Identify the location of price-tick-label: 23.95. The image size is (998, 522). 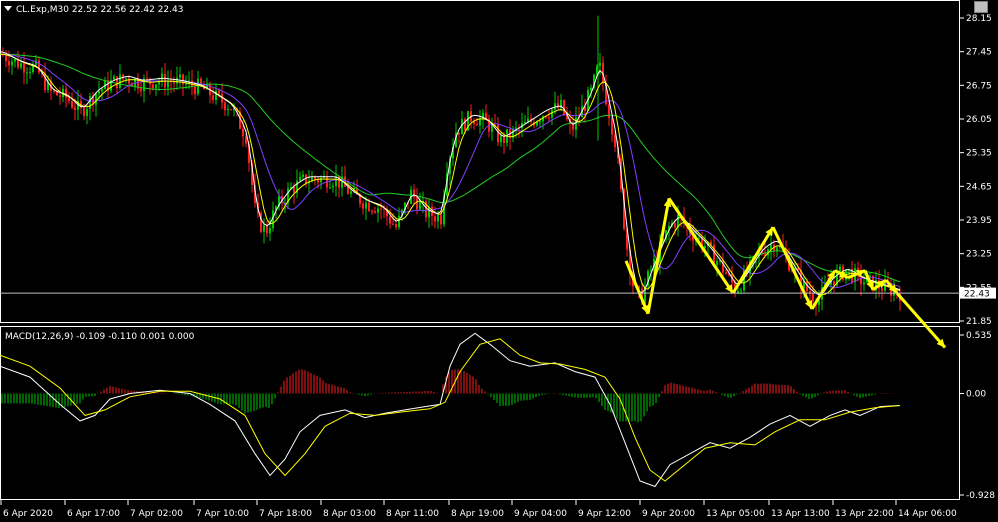
(979, 221).